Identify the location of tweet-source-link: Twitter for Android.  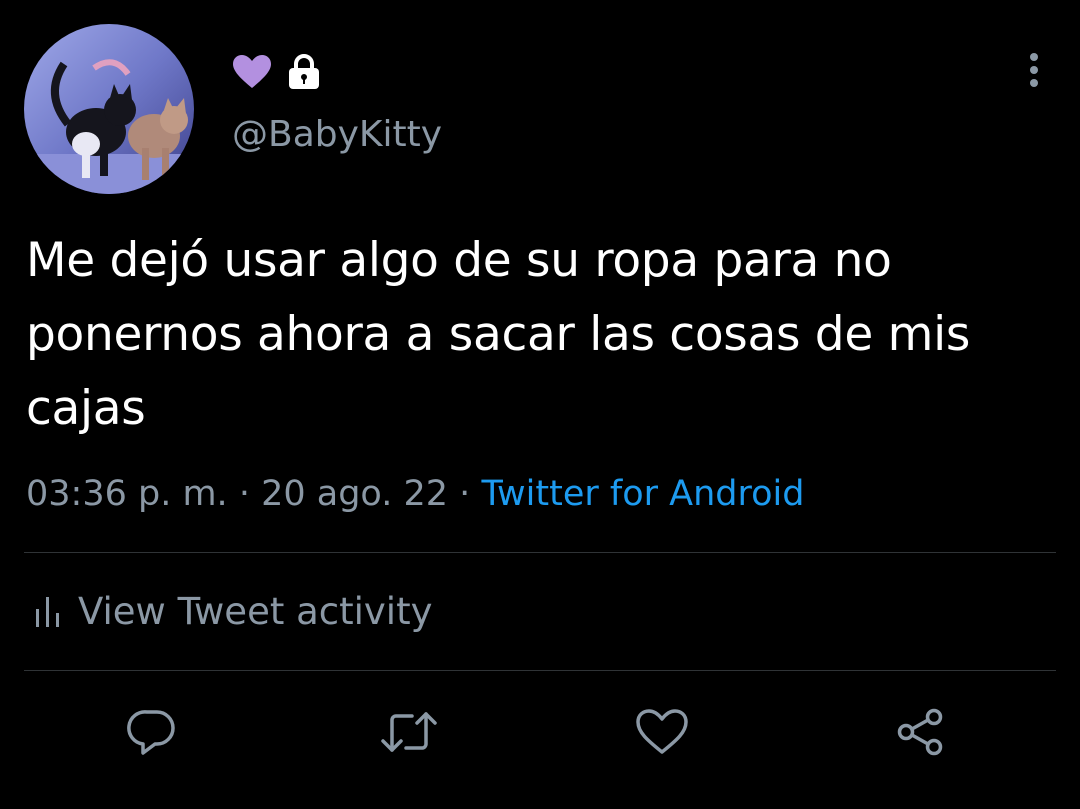
(642, 494).